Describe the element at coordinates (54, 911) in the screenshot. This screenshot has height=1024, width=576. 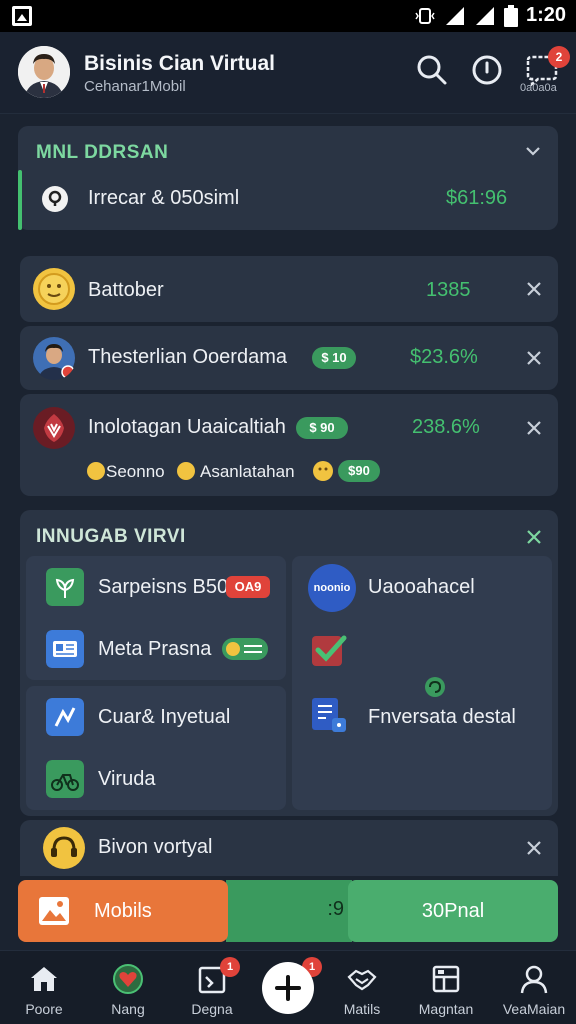
I see `image-icon` at that location.